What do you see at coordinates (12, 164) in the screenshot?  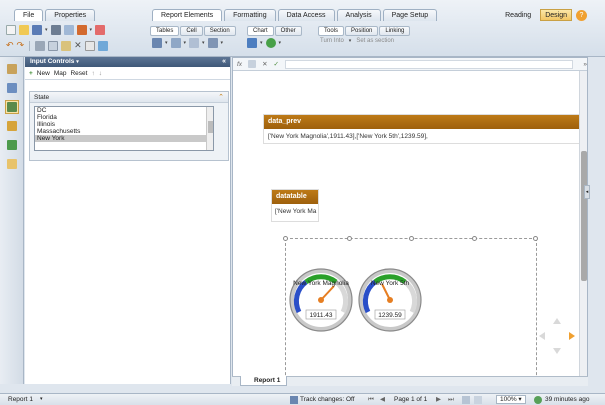 I see `notes-button` at bounding box center [12, 164].